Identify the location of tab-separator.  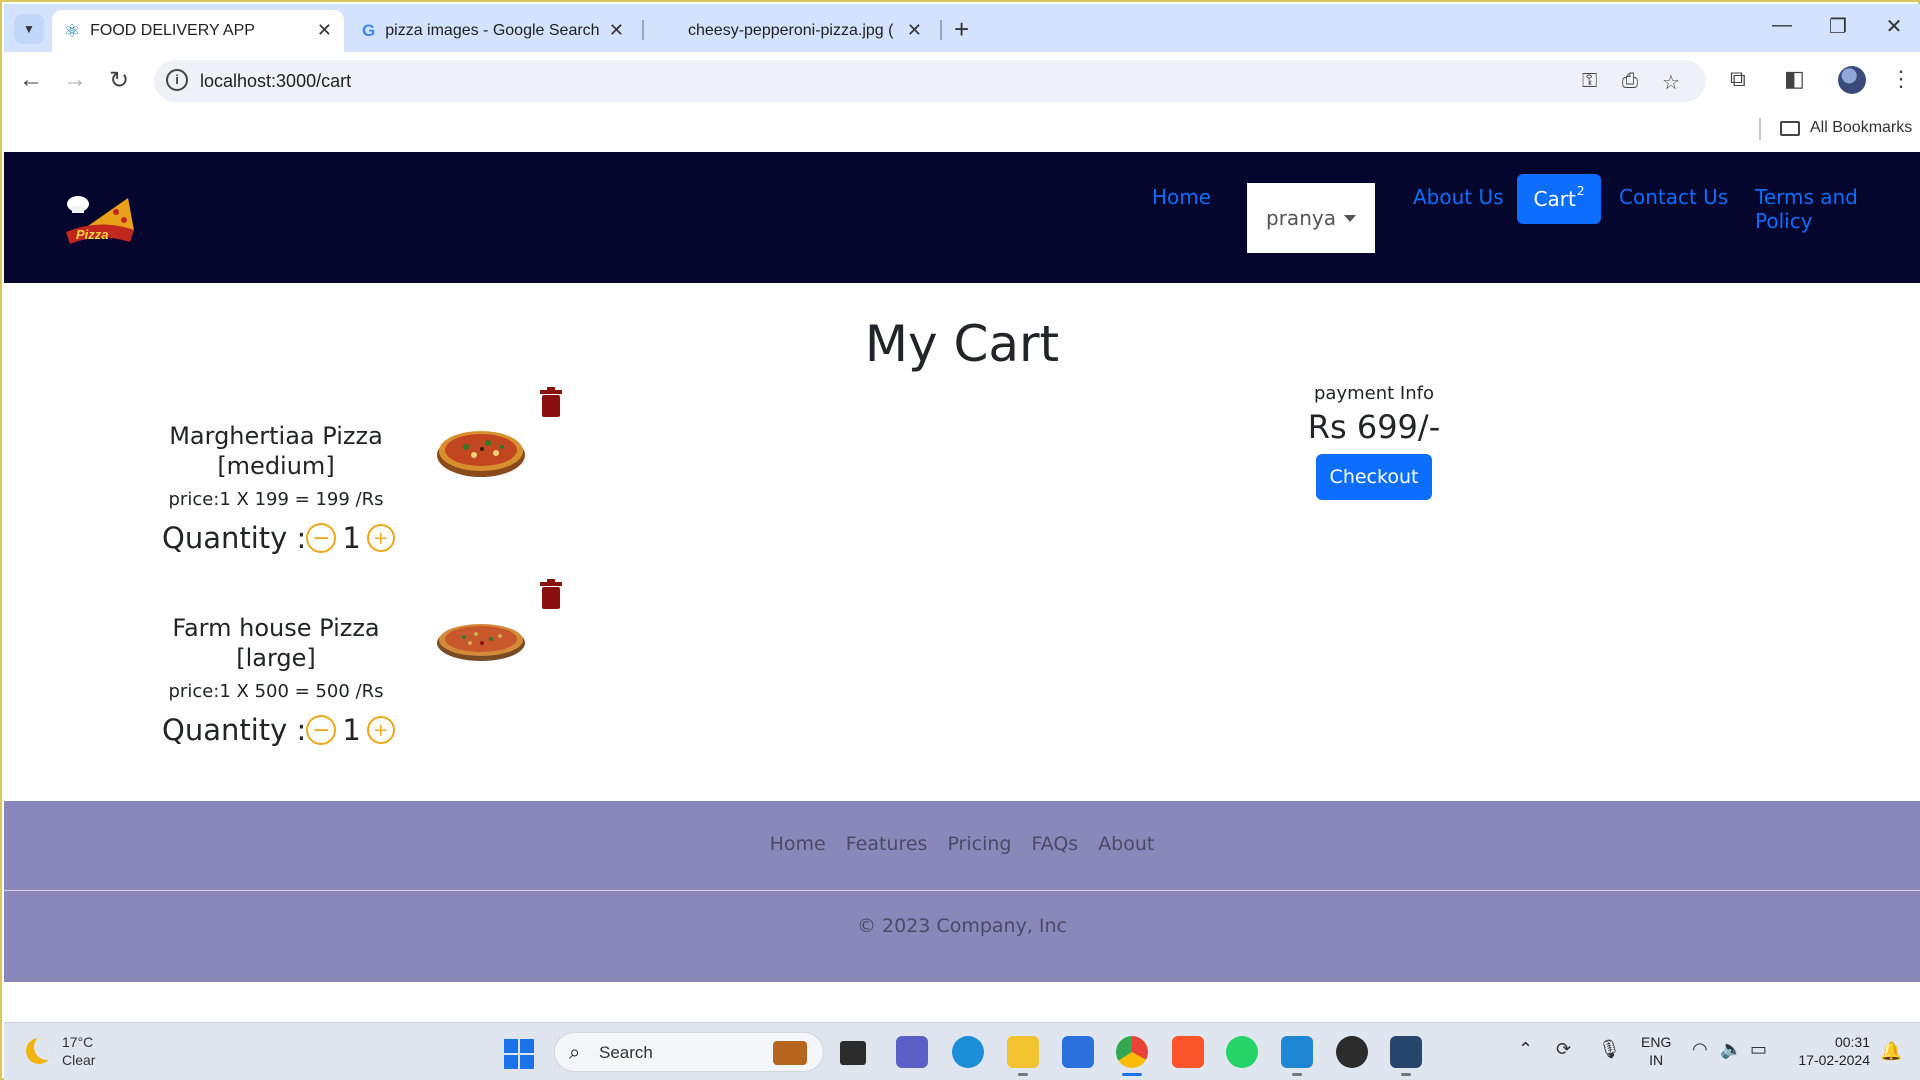
(643, 30).